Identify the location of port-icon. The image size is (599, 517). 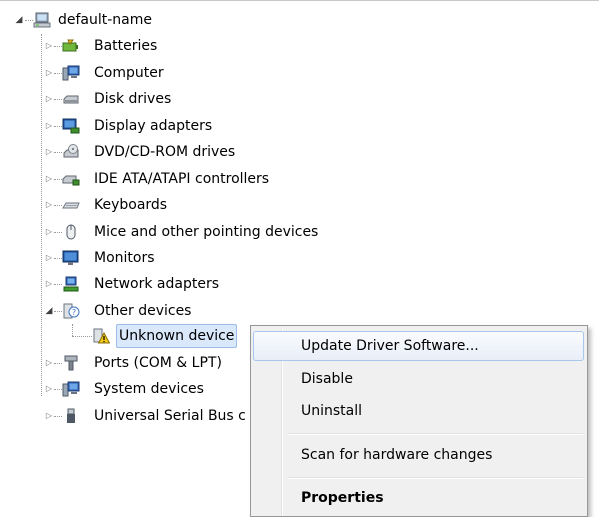
(71, 363).